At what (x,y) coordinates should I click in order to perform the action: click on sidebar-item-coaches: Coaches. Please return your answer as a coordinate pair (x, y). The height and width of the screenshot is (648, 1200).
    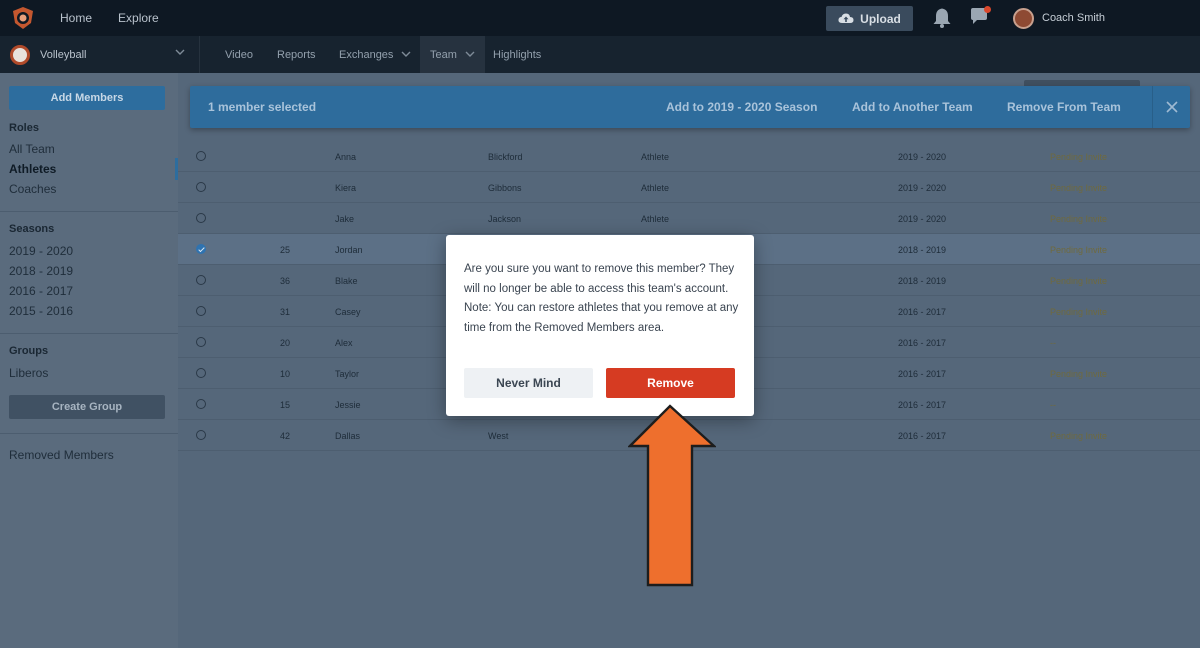
    Looking at the image, I should click on (32, 189).